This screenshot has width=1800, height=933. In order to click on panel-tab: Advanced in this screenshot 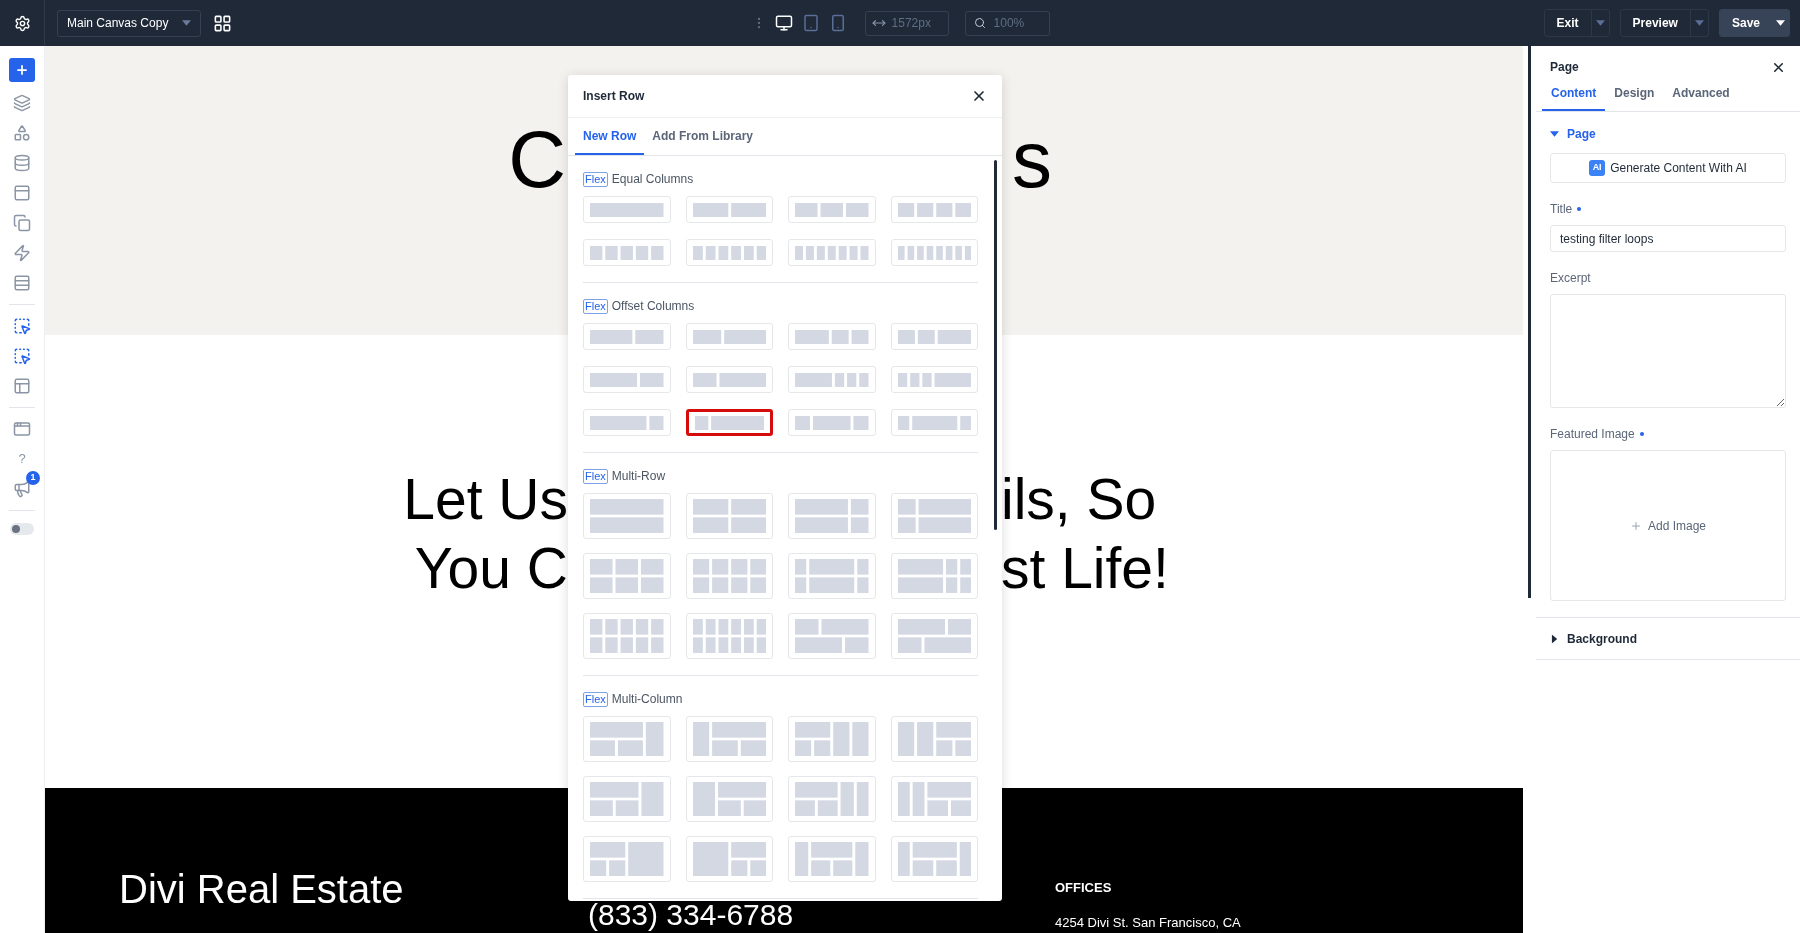, I will do `click(1701, 94)`.